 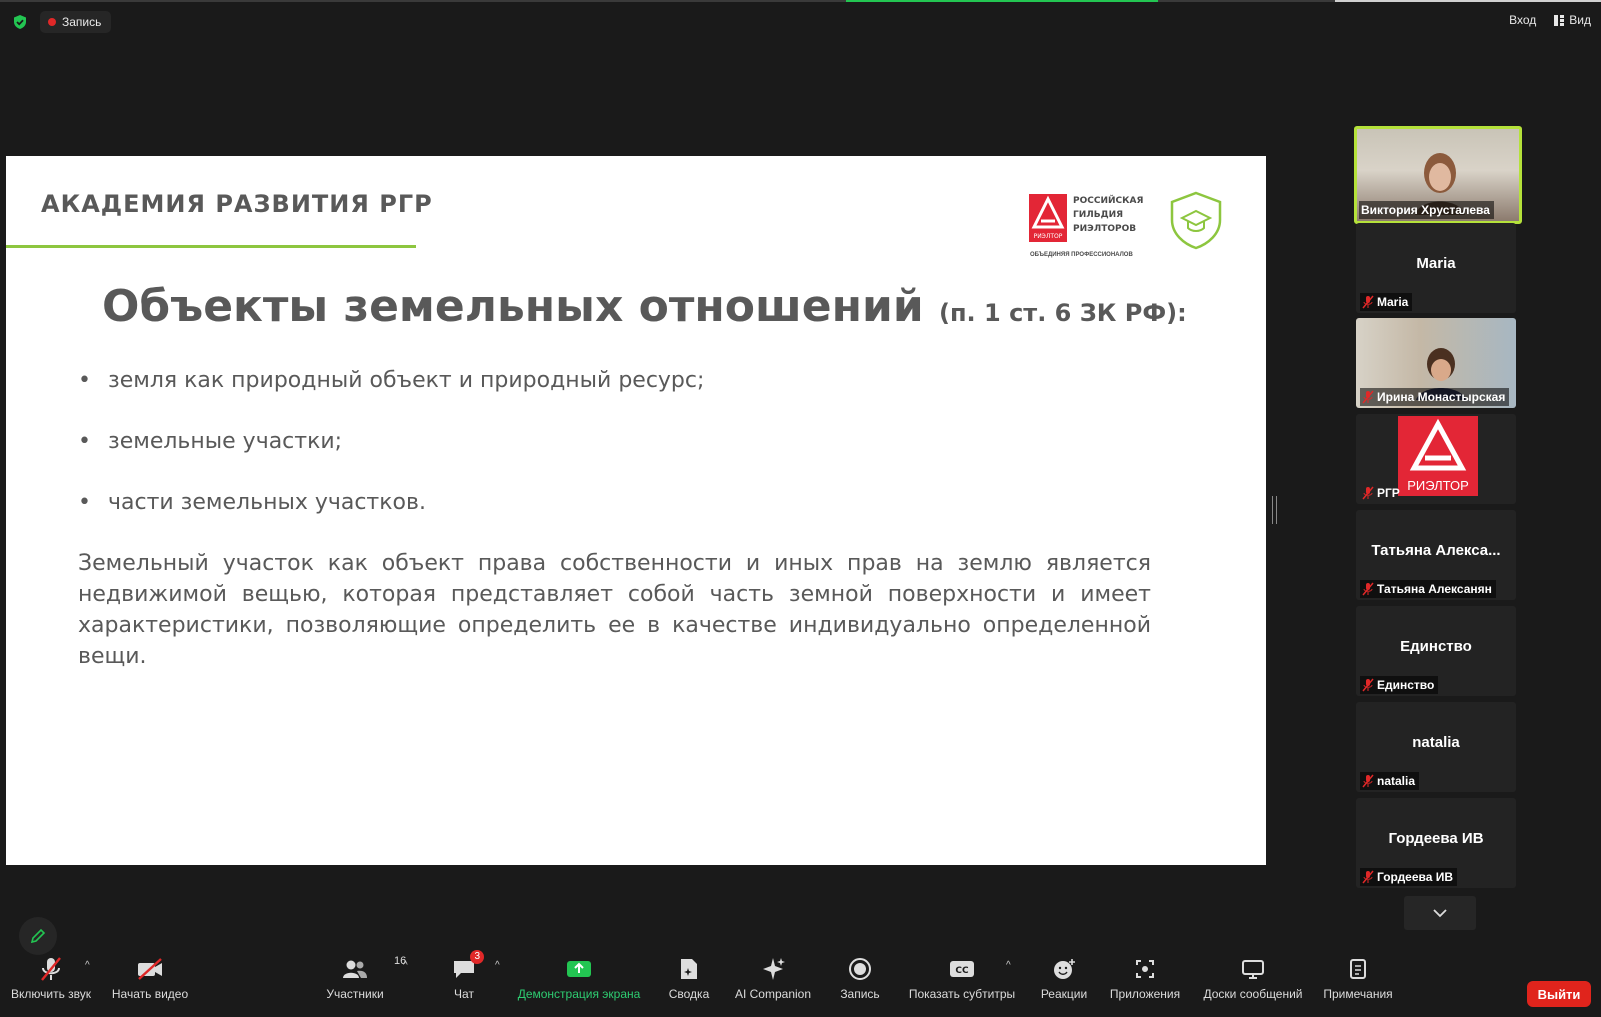 What do you see at coordinates (1274, 510) in the screenshot?
I see `panel-resize-handle` at bounding box center [1274, 510].